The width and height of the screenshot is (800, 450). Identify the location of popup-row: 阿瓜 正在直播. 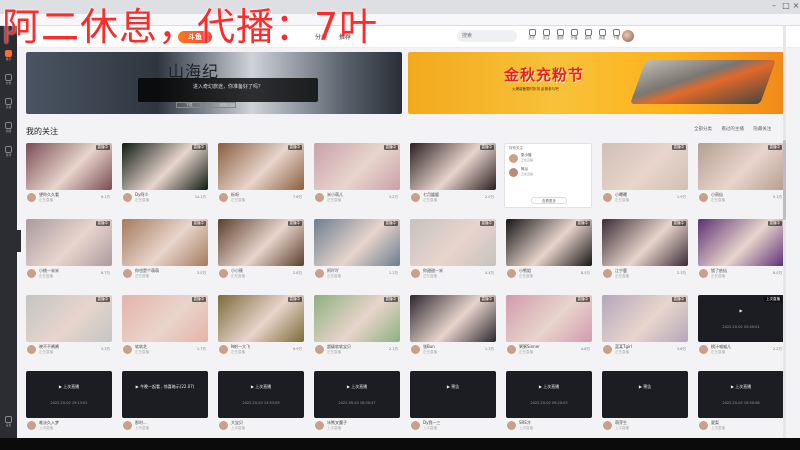
(548, 173).